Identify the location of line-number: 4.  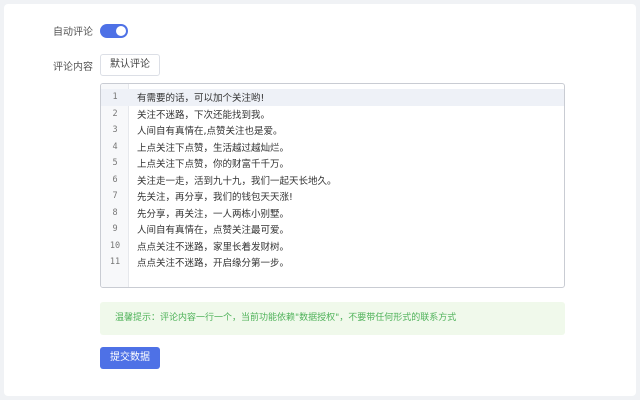
(115, 146).